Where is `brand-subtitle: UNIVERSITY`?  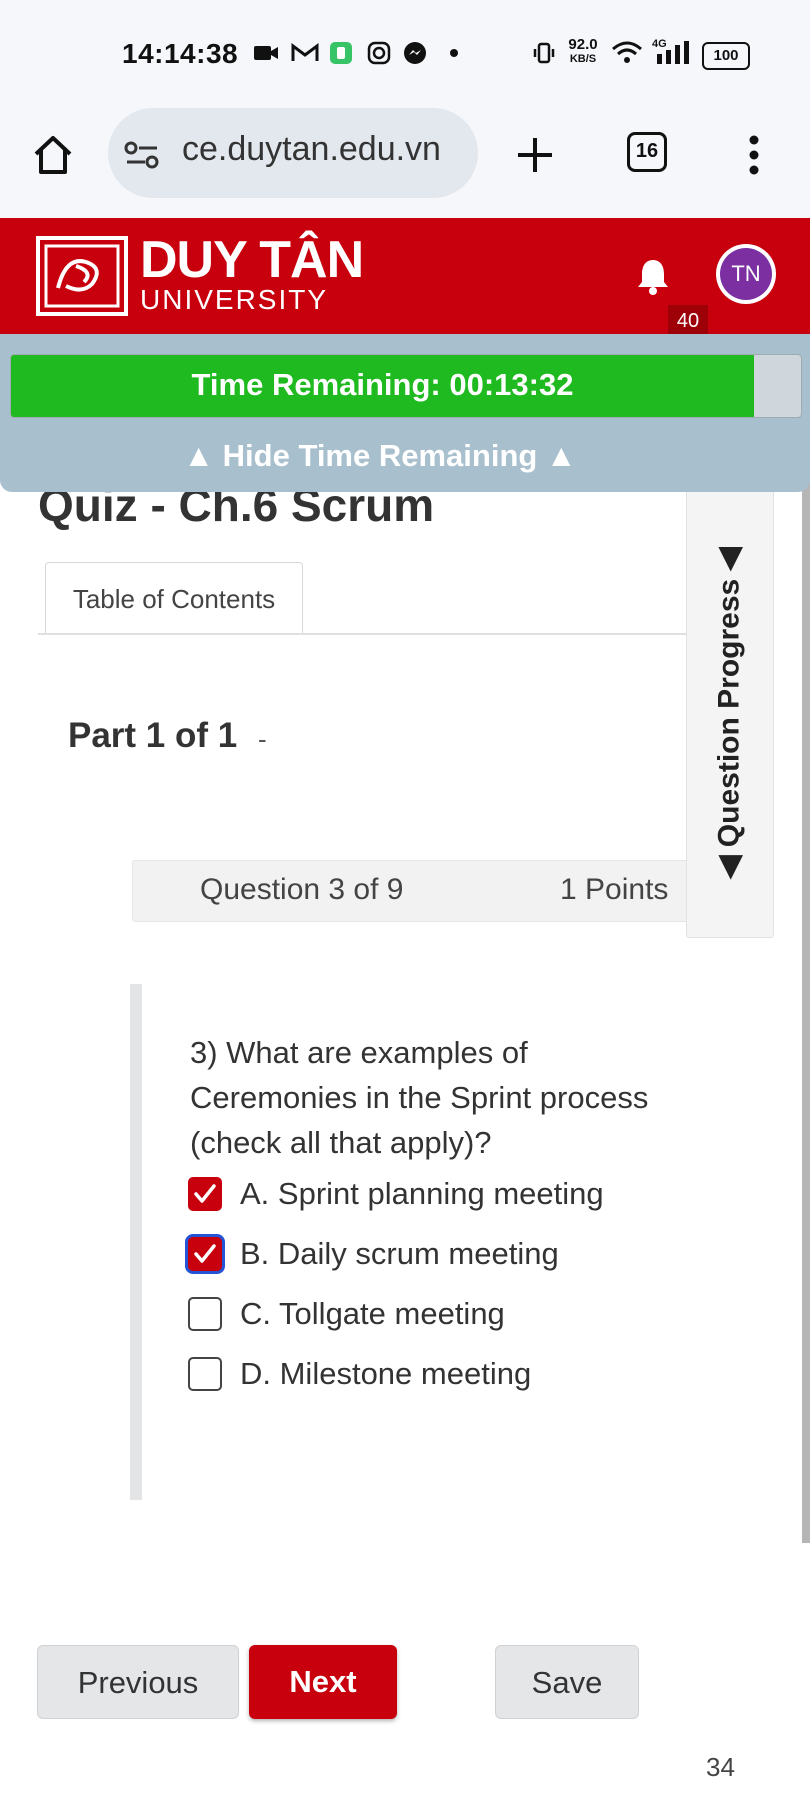
brand-subtitle: UNIVERSITY is located at coordinates (234, 299).